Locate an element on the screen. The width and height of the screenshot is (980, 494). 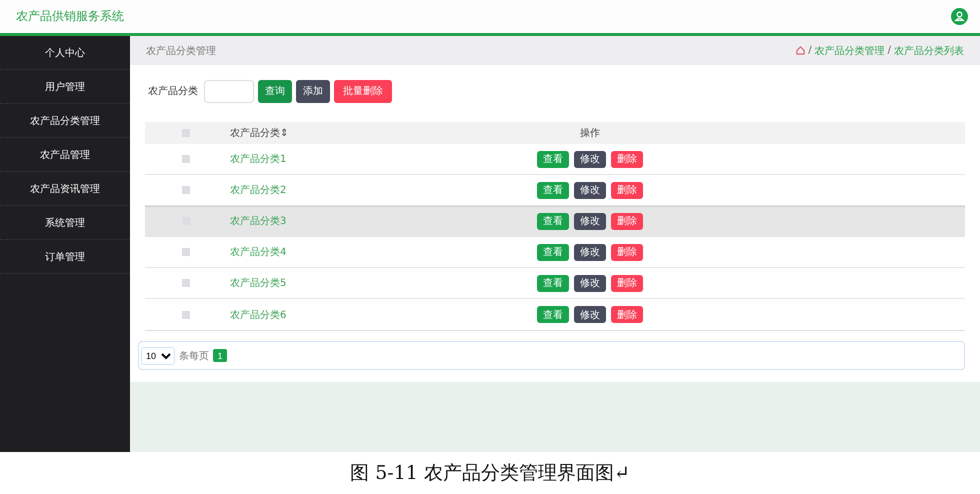
table-cell-text: 农产品分类2 is located at coordinates (259, 190).